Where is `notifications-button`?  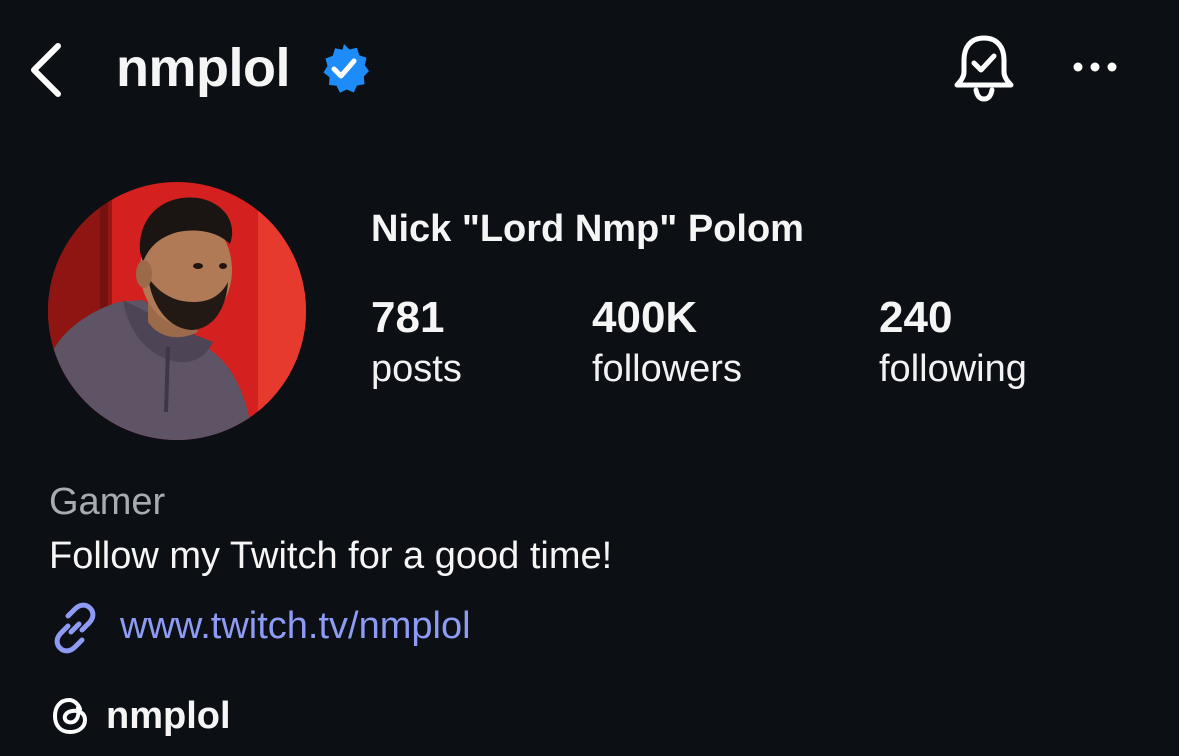
notifications-button is located at coordinates (984, 68).